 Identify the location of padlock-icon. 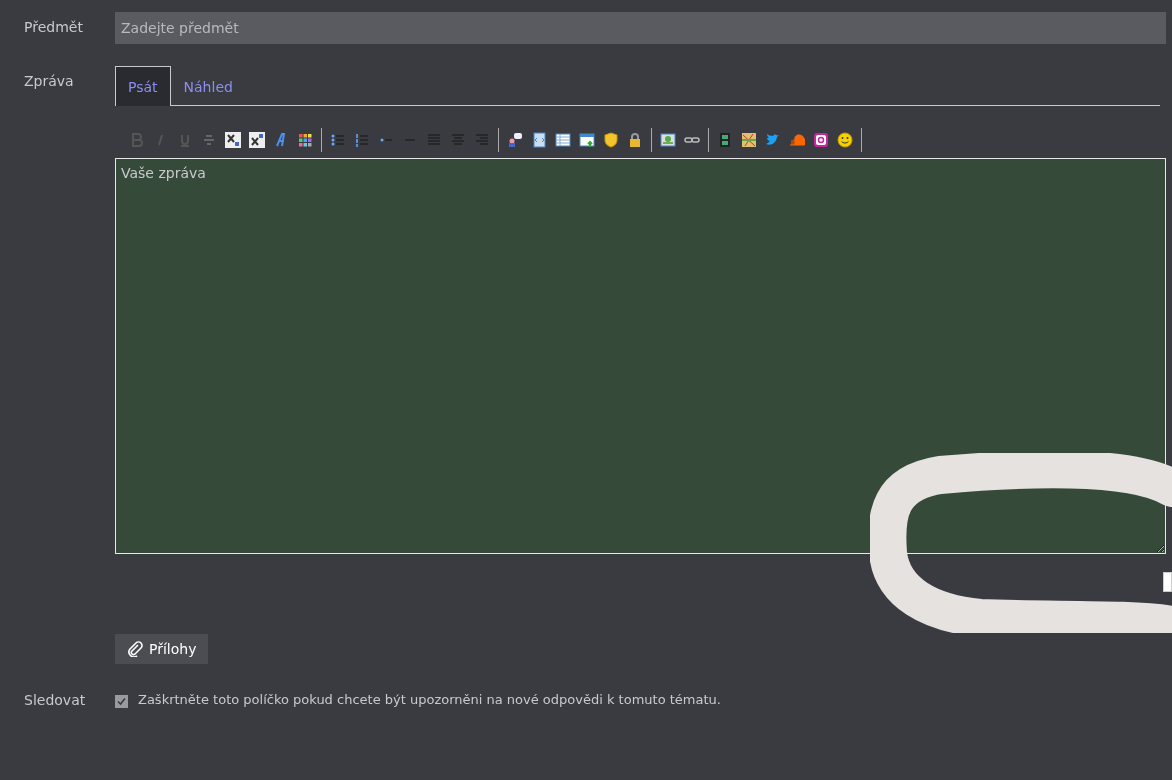
(635, 140).